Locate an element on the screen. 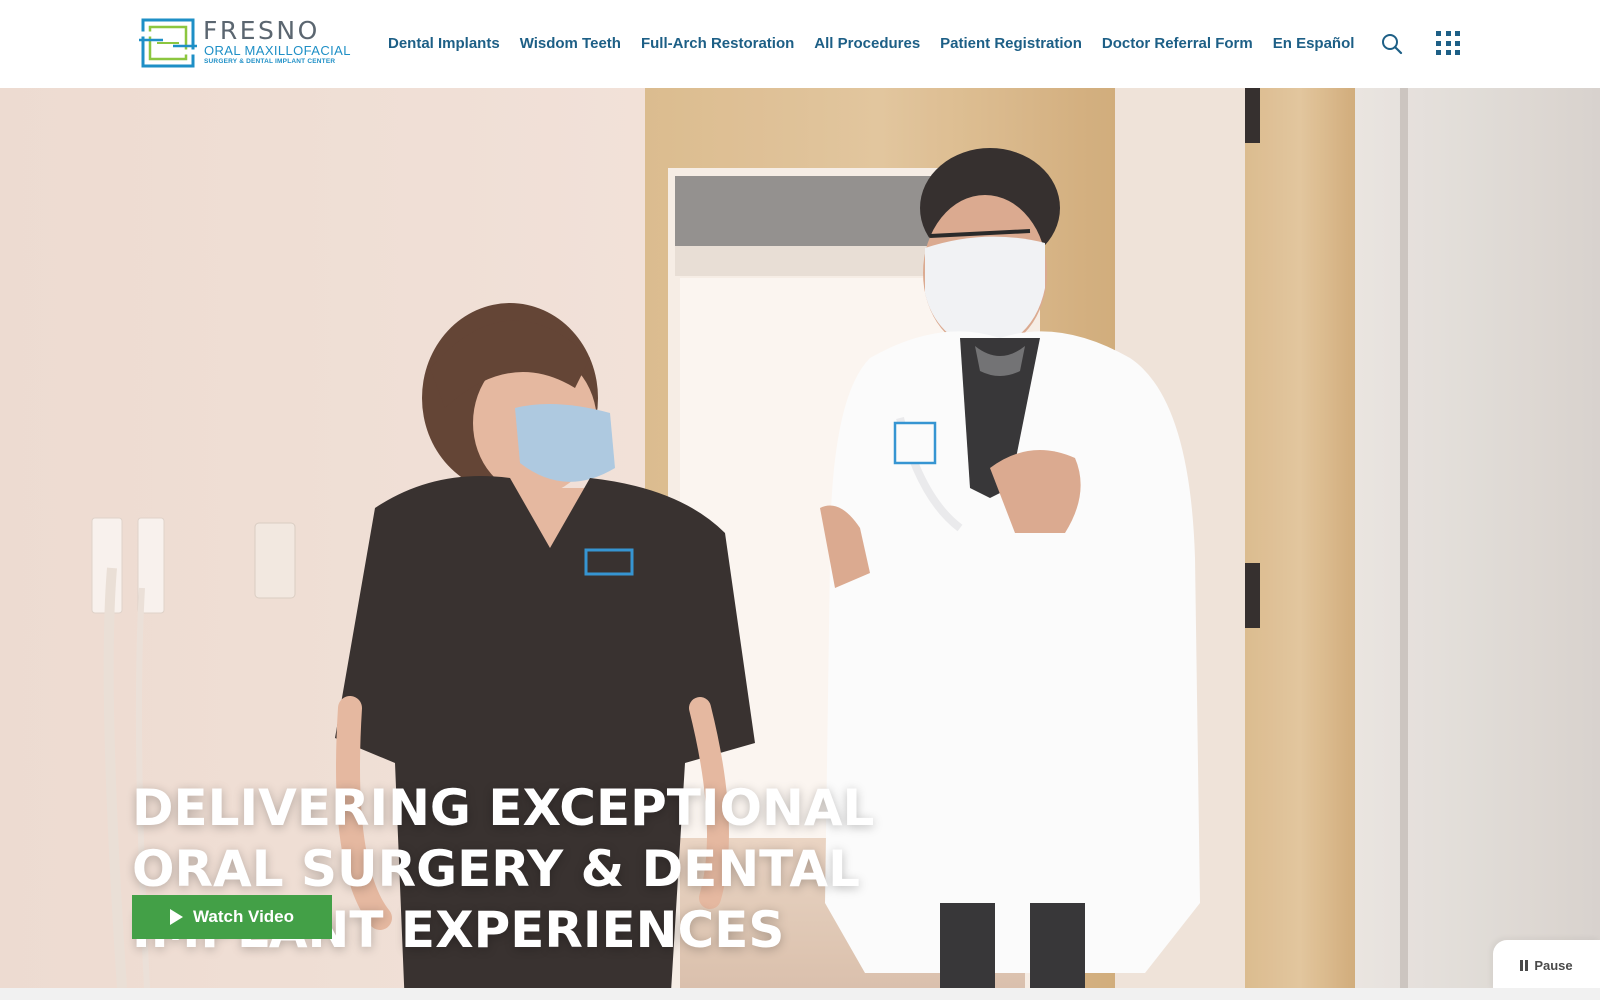  pause-label: Pause is located at coordinates (1553, 965).